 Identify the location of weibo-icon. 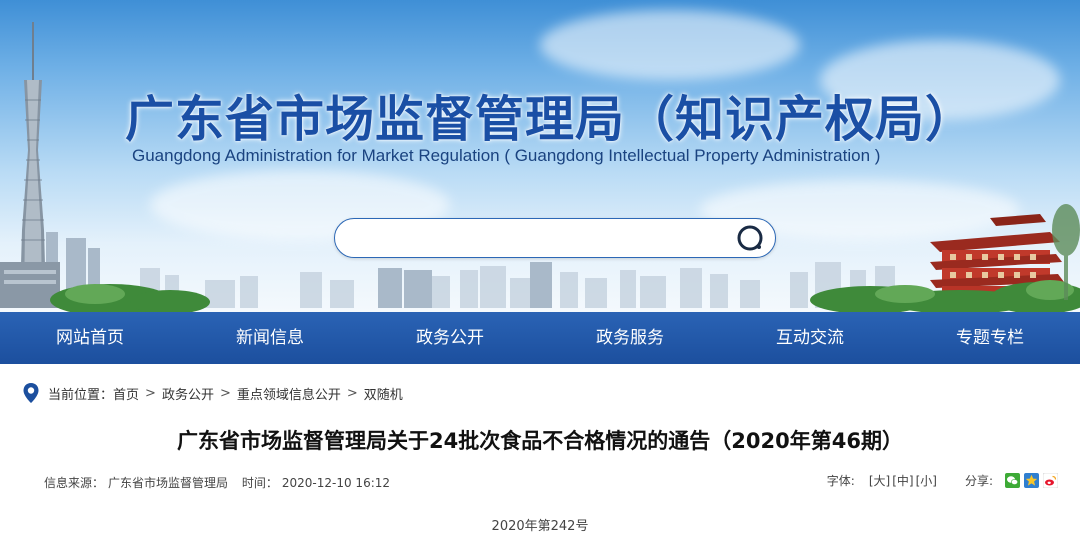
(1050, 480).